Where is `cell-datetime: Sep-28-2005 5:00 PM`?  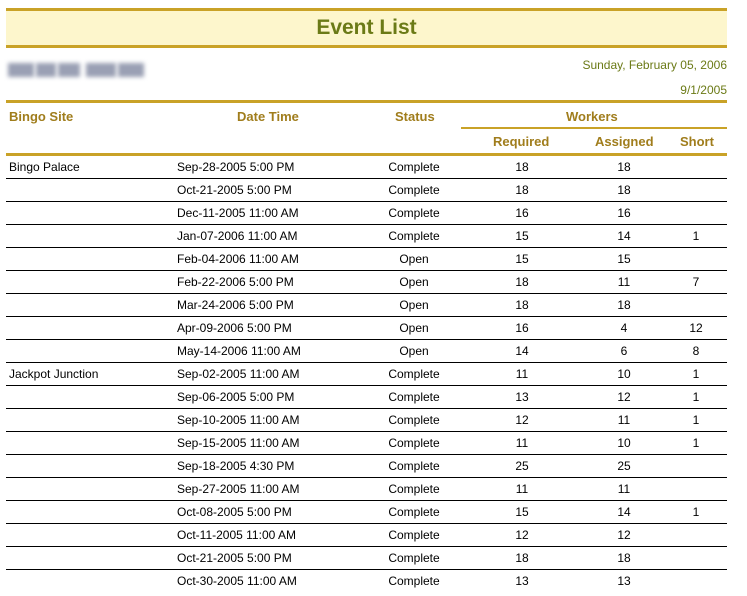 cell-datetime: Sep-28-2005 5:00 PM is located at coordinates (236, 167).